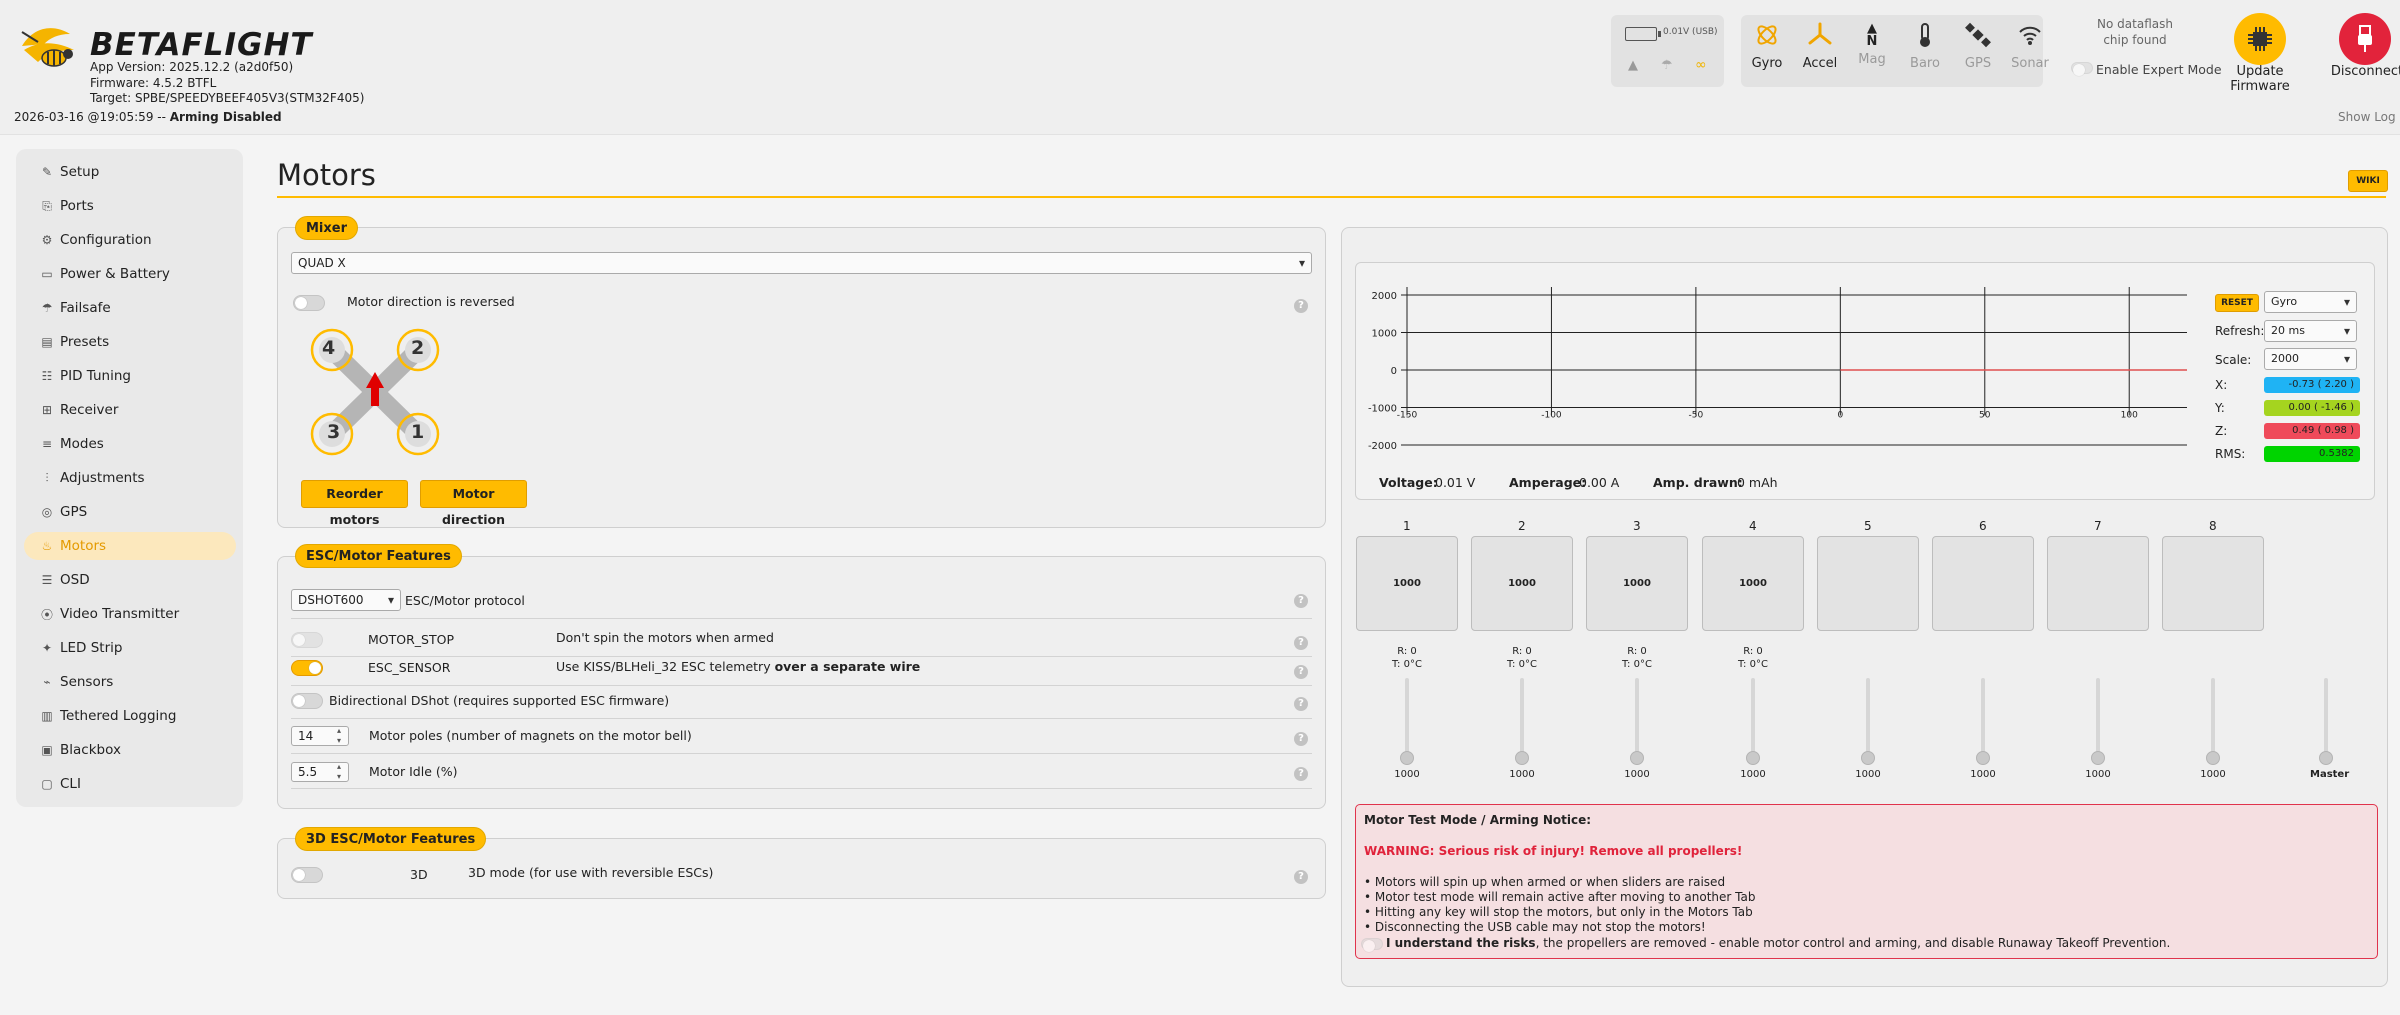 The height and width of the screenshot is (1015, 2400). Describe the element at coordinates (1455, 482) in the screenshot. I see `voltage-value: 0.01 V` at that location.